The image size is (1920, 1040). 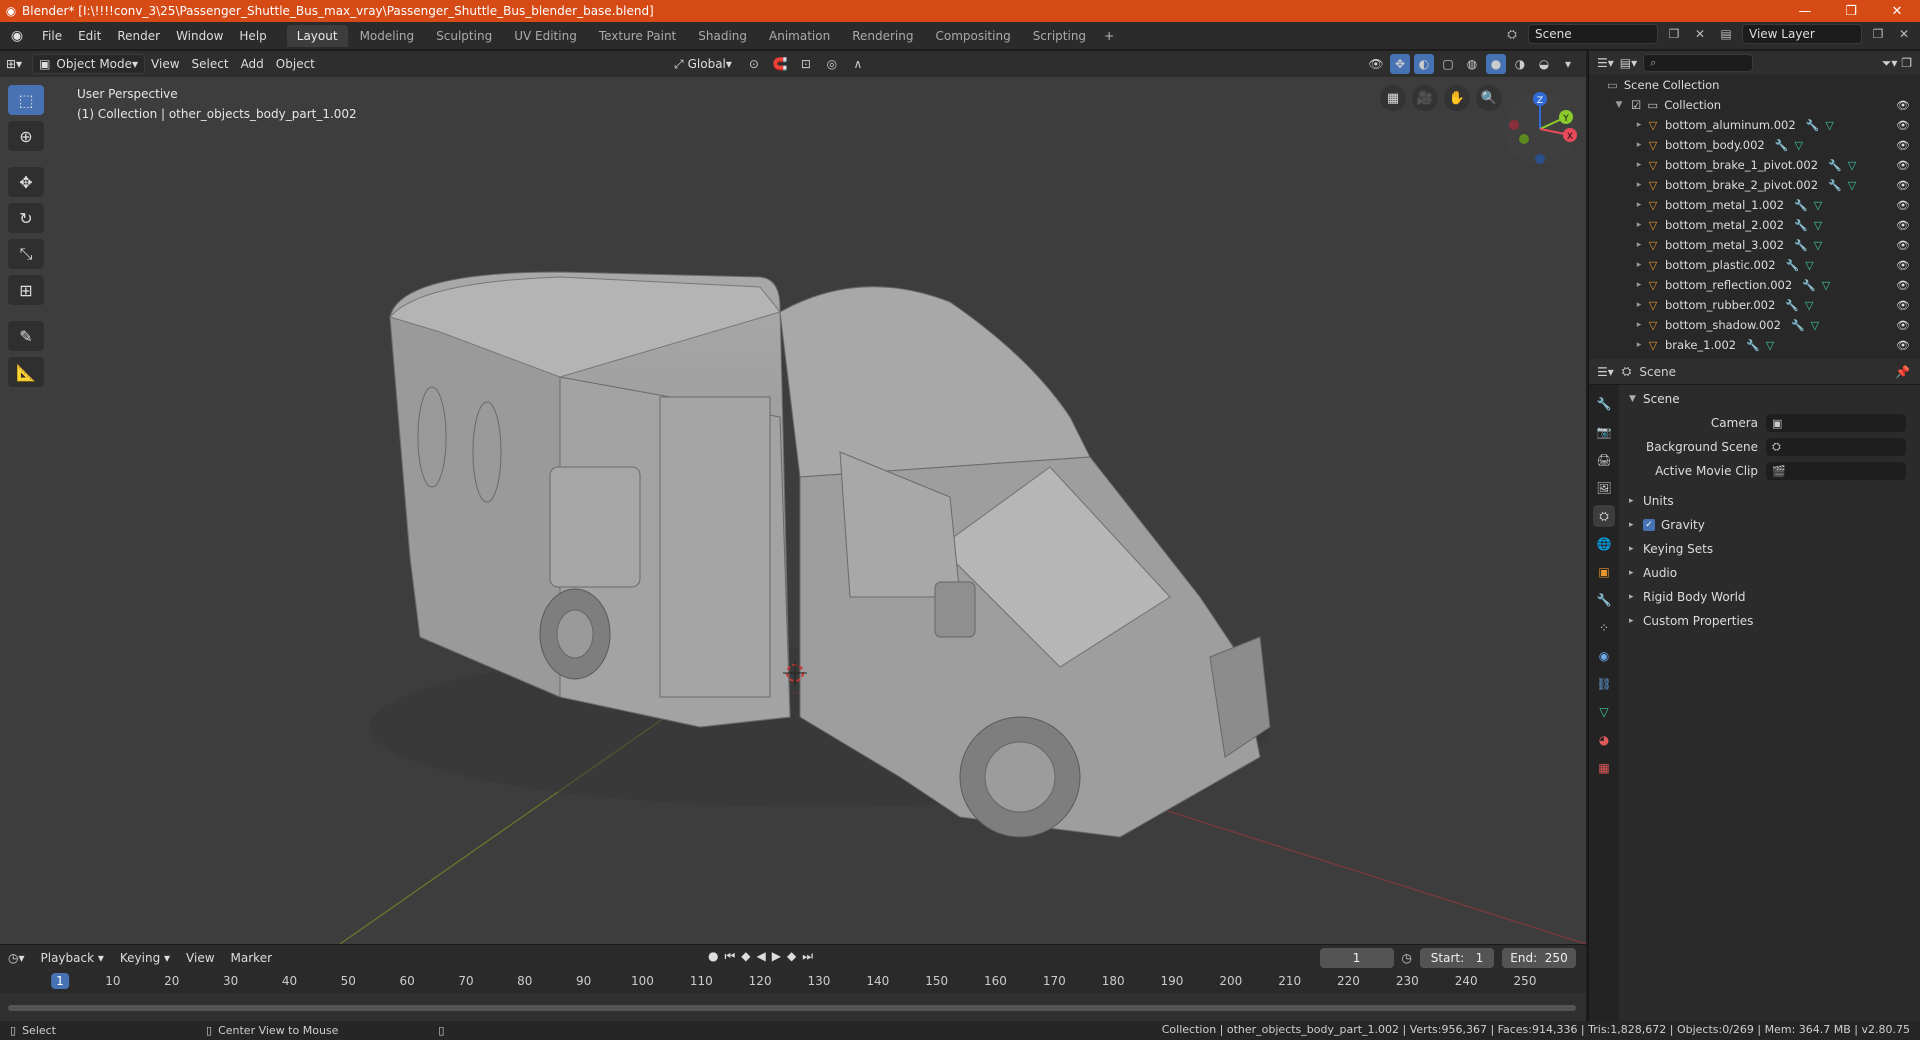 I want to click on move-tool-icon: ✥, so click(x=26, y=182).